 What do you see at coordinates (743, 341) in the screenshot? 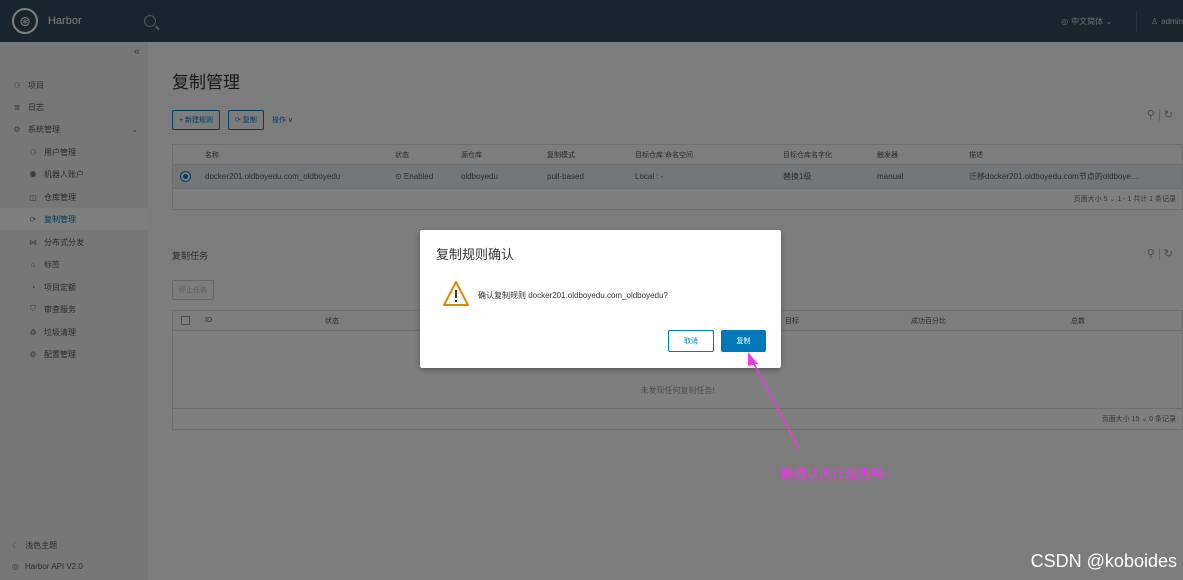
I see `confirm-replicate-button: 复制` at bounding box center [743, 341].